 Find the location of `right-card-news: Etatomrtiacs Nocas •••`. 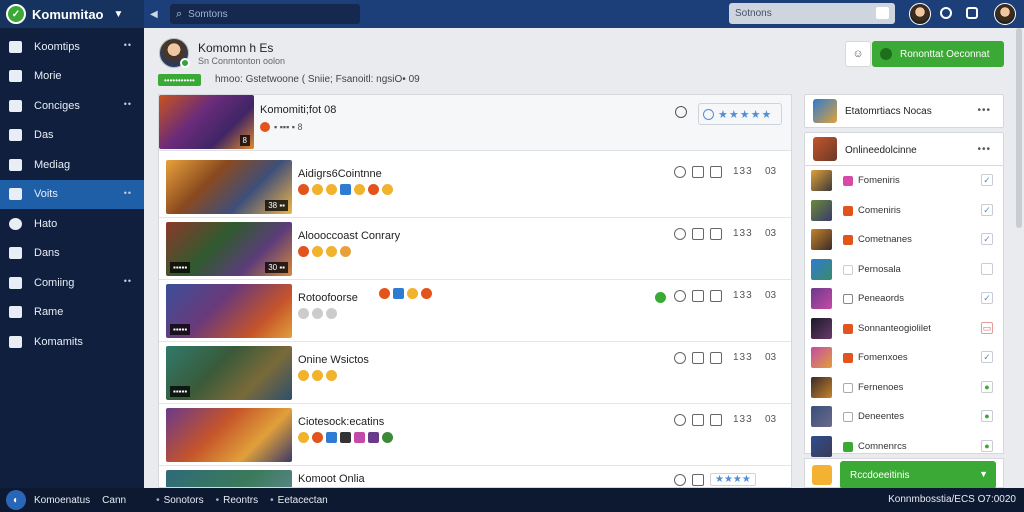

right-card-news: Etatomrtiacs Nocas ••• is located at coordinates (904, 111).